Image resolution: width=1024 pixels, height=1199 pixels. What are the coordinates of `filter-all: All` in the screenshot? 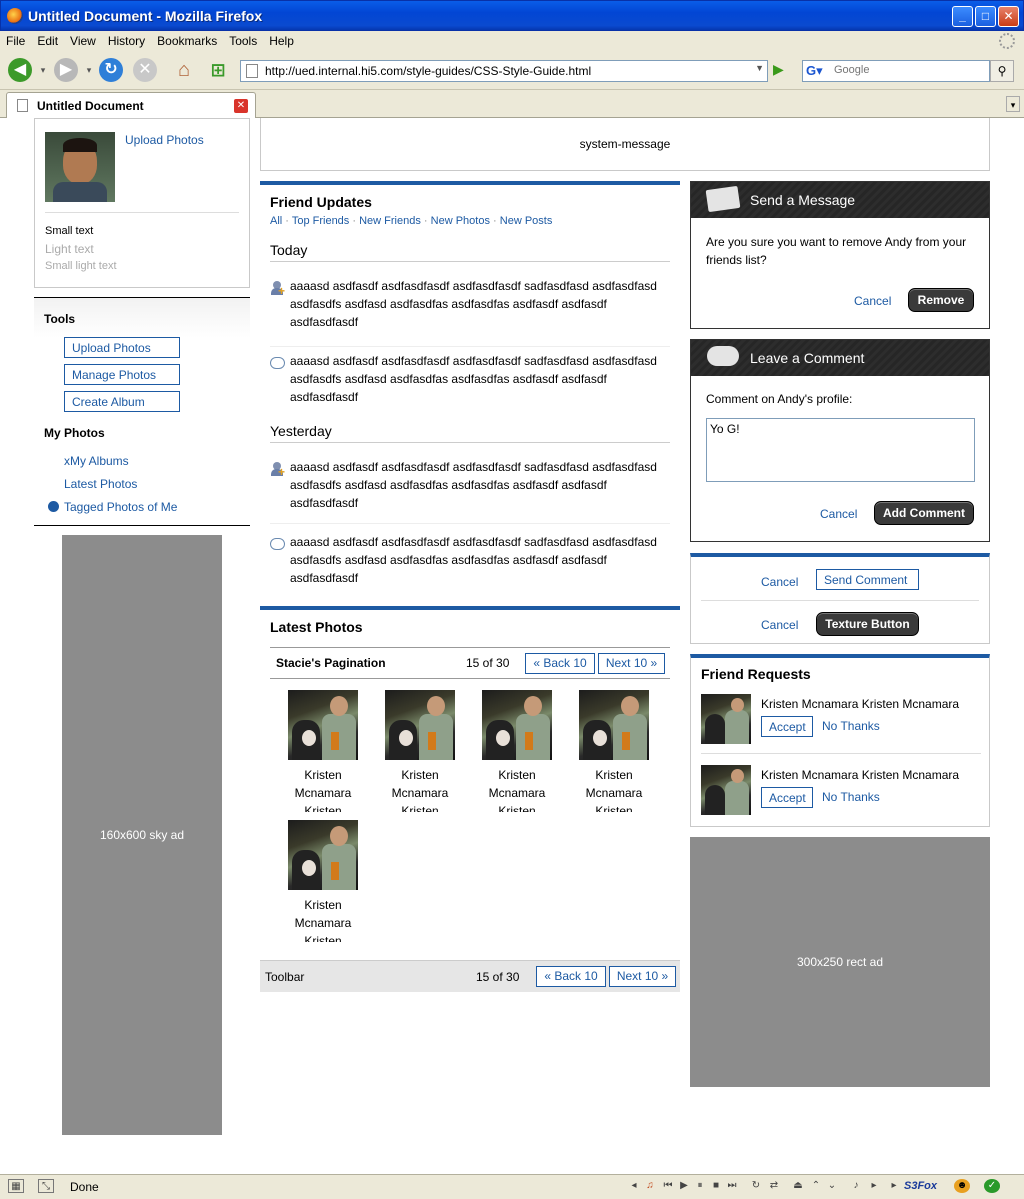 It's located at (276, 221).